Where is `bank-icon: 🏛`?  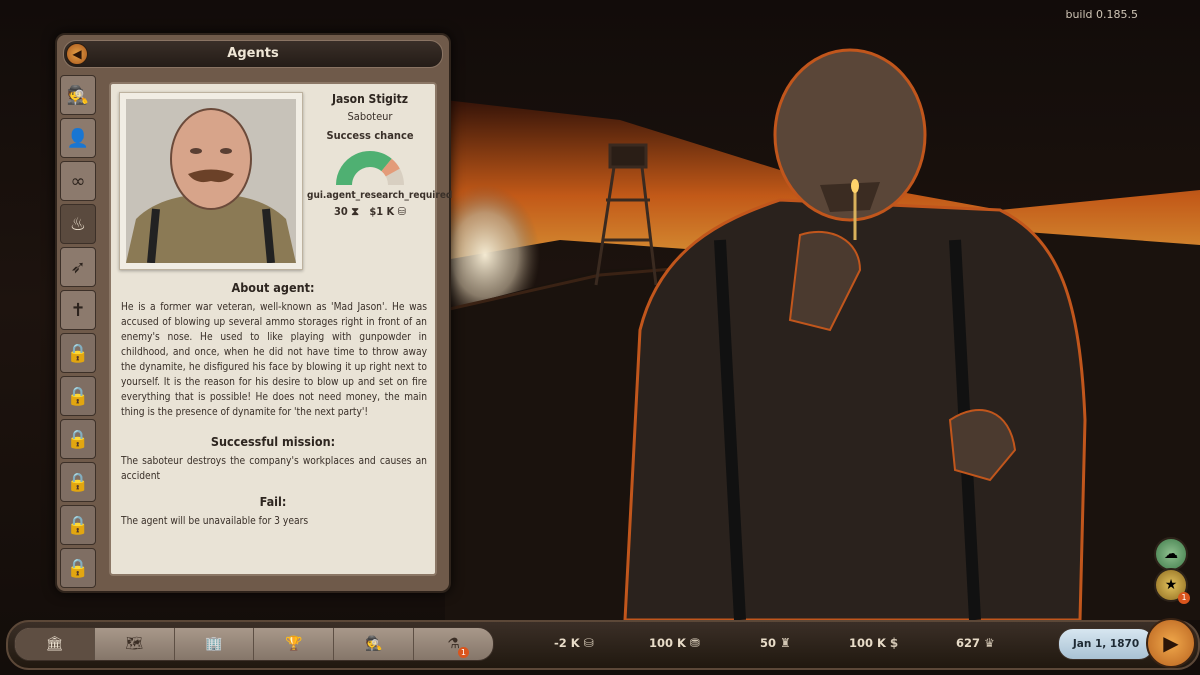
bank-icon: 🏛 is located at coordinates (54, 644).